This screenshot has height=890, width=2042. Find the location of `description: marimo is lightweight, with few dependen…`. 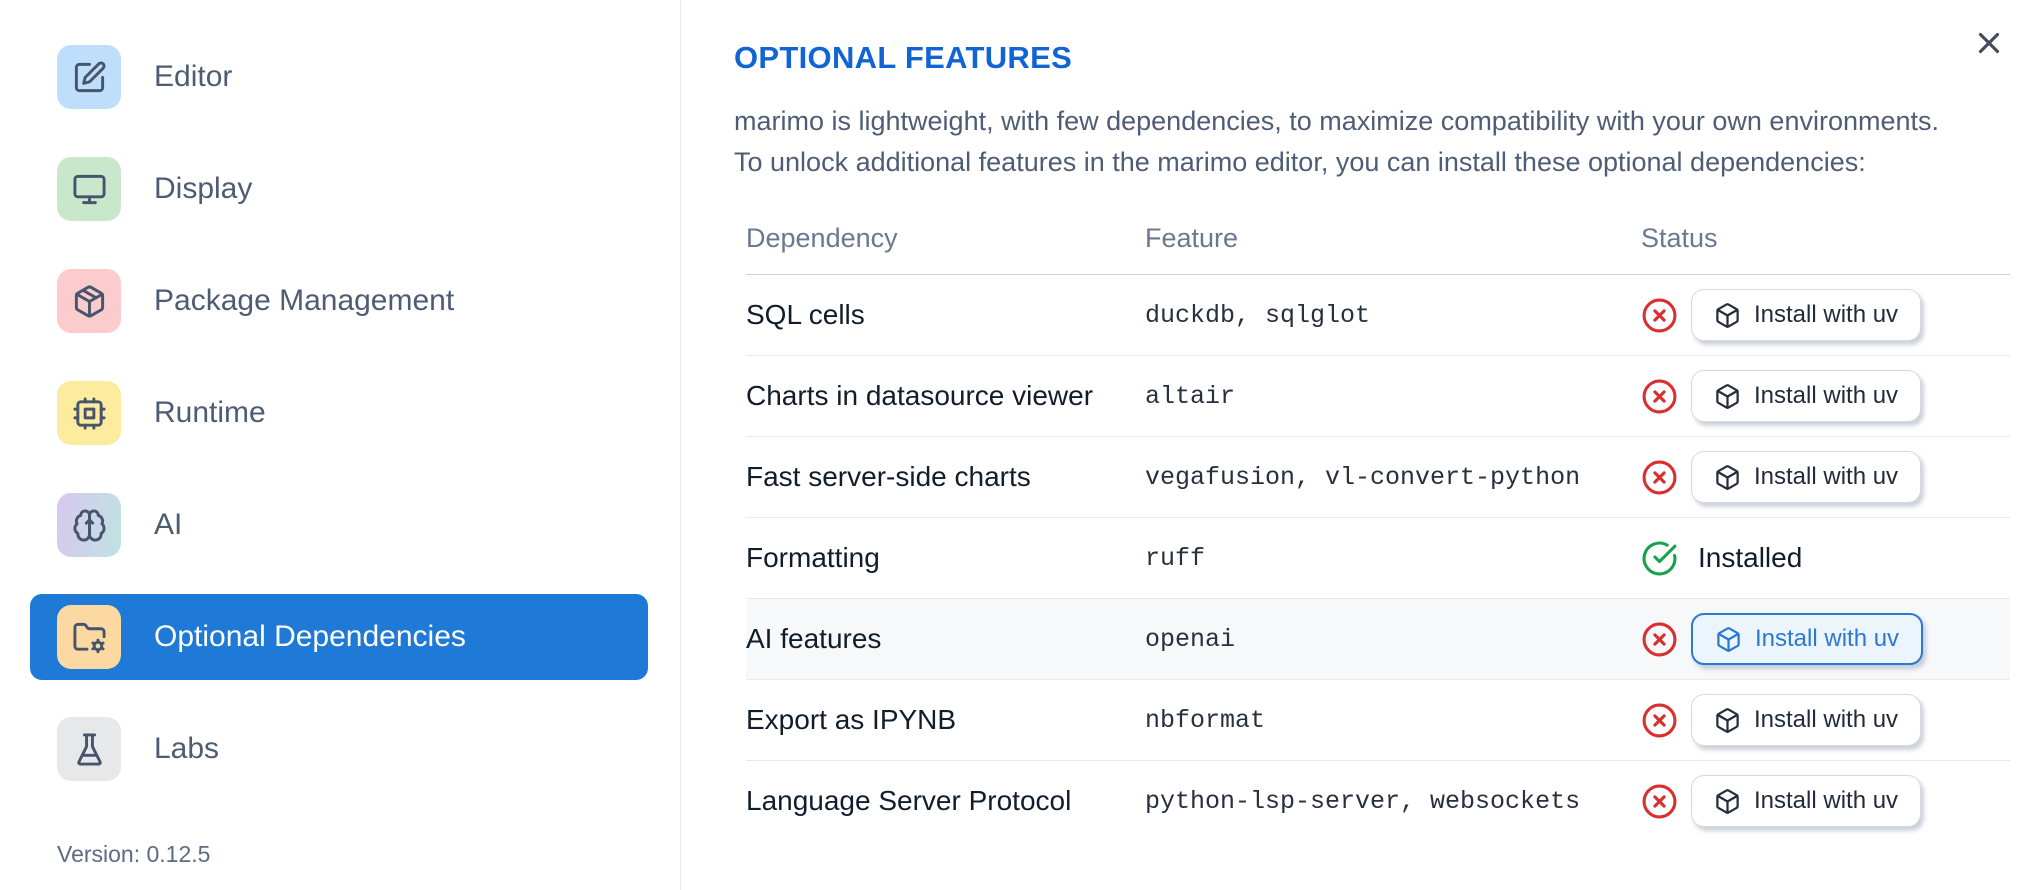

description: marimo is lightweight, with few dependen… is located at coordinates (1388, 142).